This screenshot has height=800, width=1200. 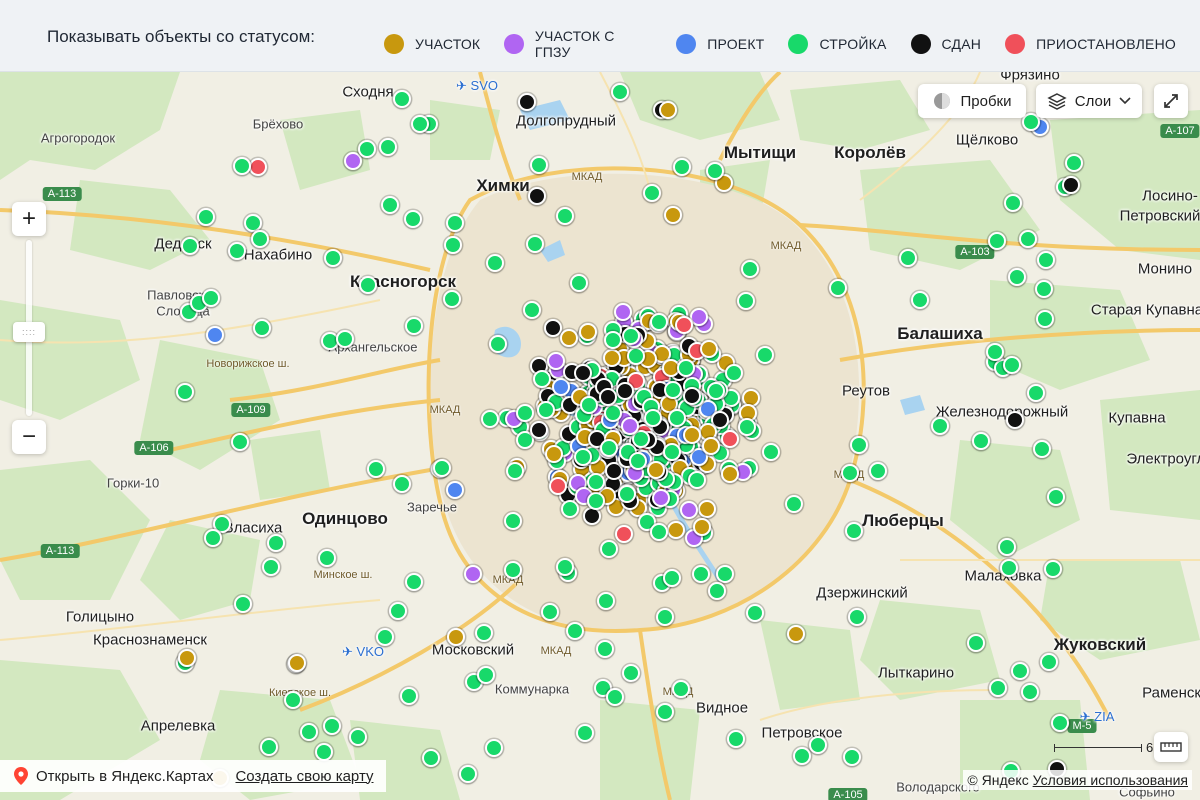 I want to click on traffic-button: Пробки, so click(x=972, y=101).